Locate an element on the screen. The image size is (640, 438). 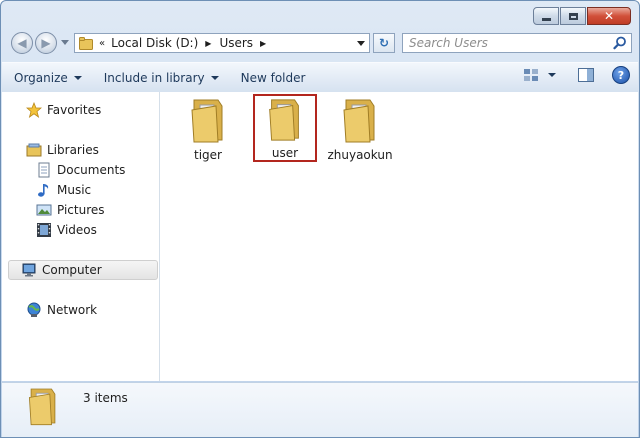
nav-documents: Documents is located at coordinates (80, 170).